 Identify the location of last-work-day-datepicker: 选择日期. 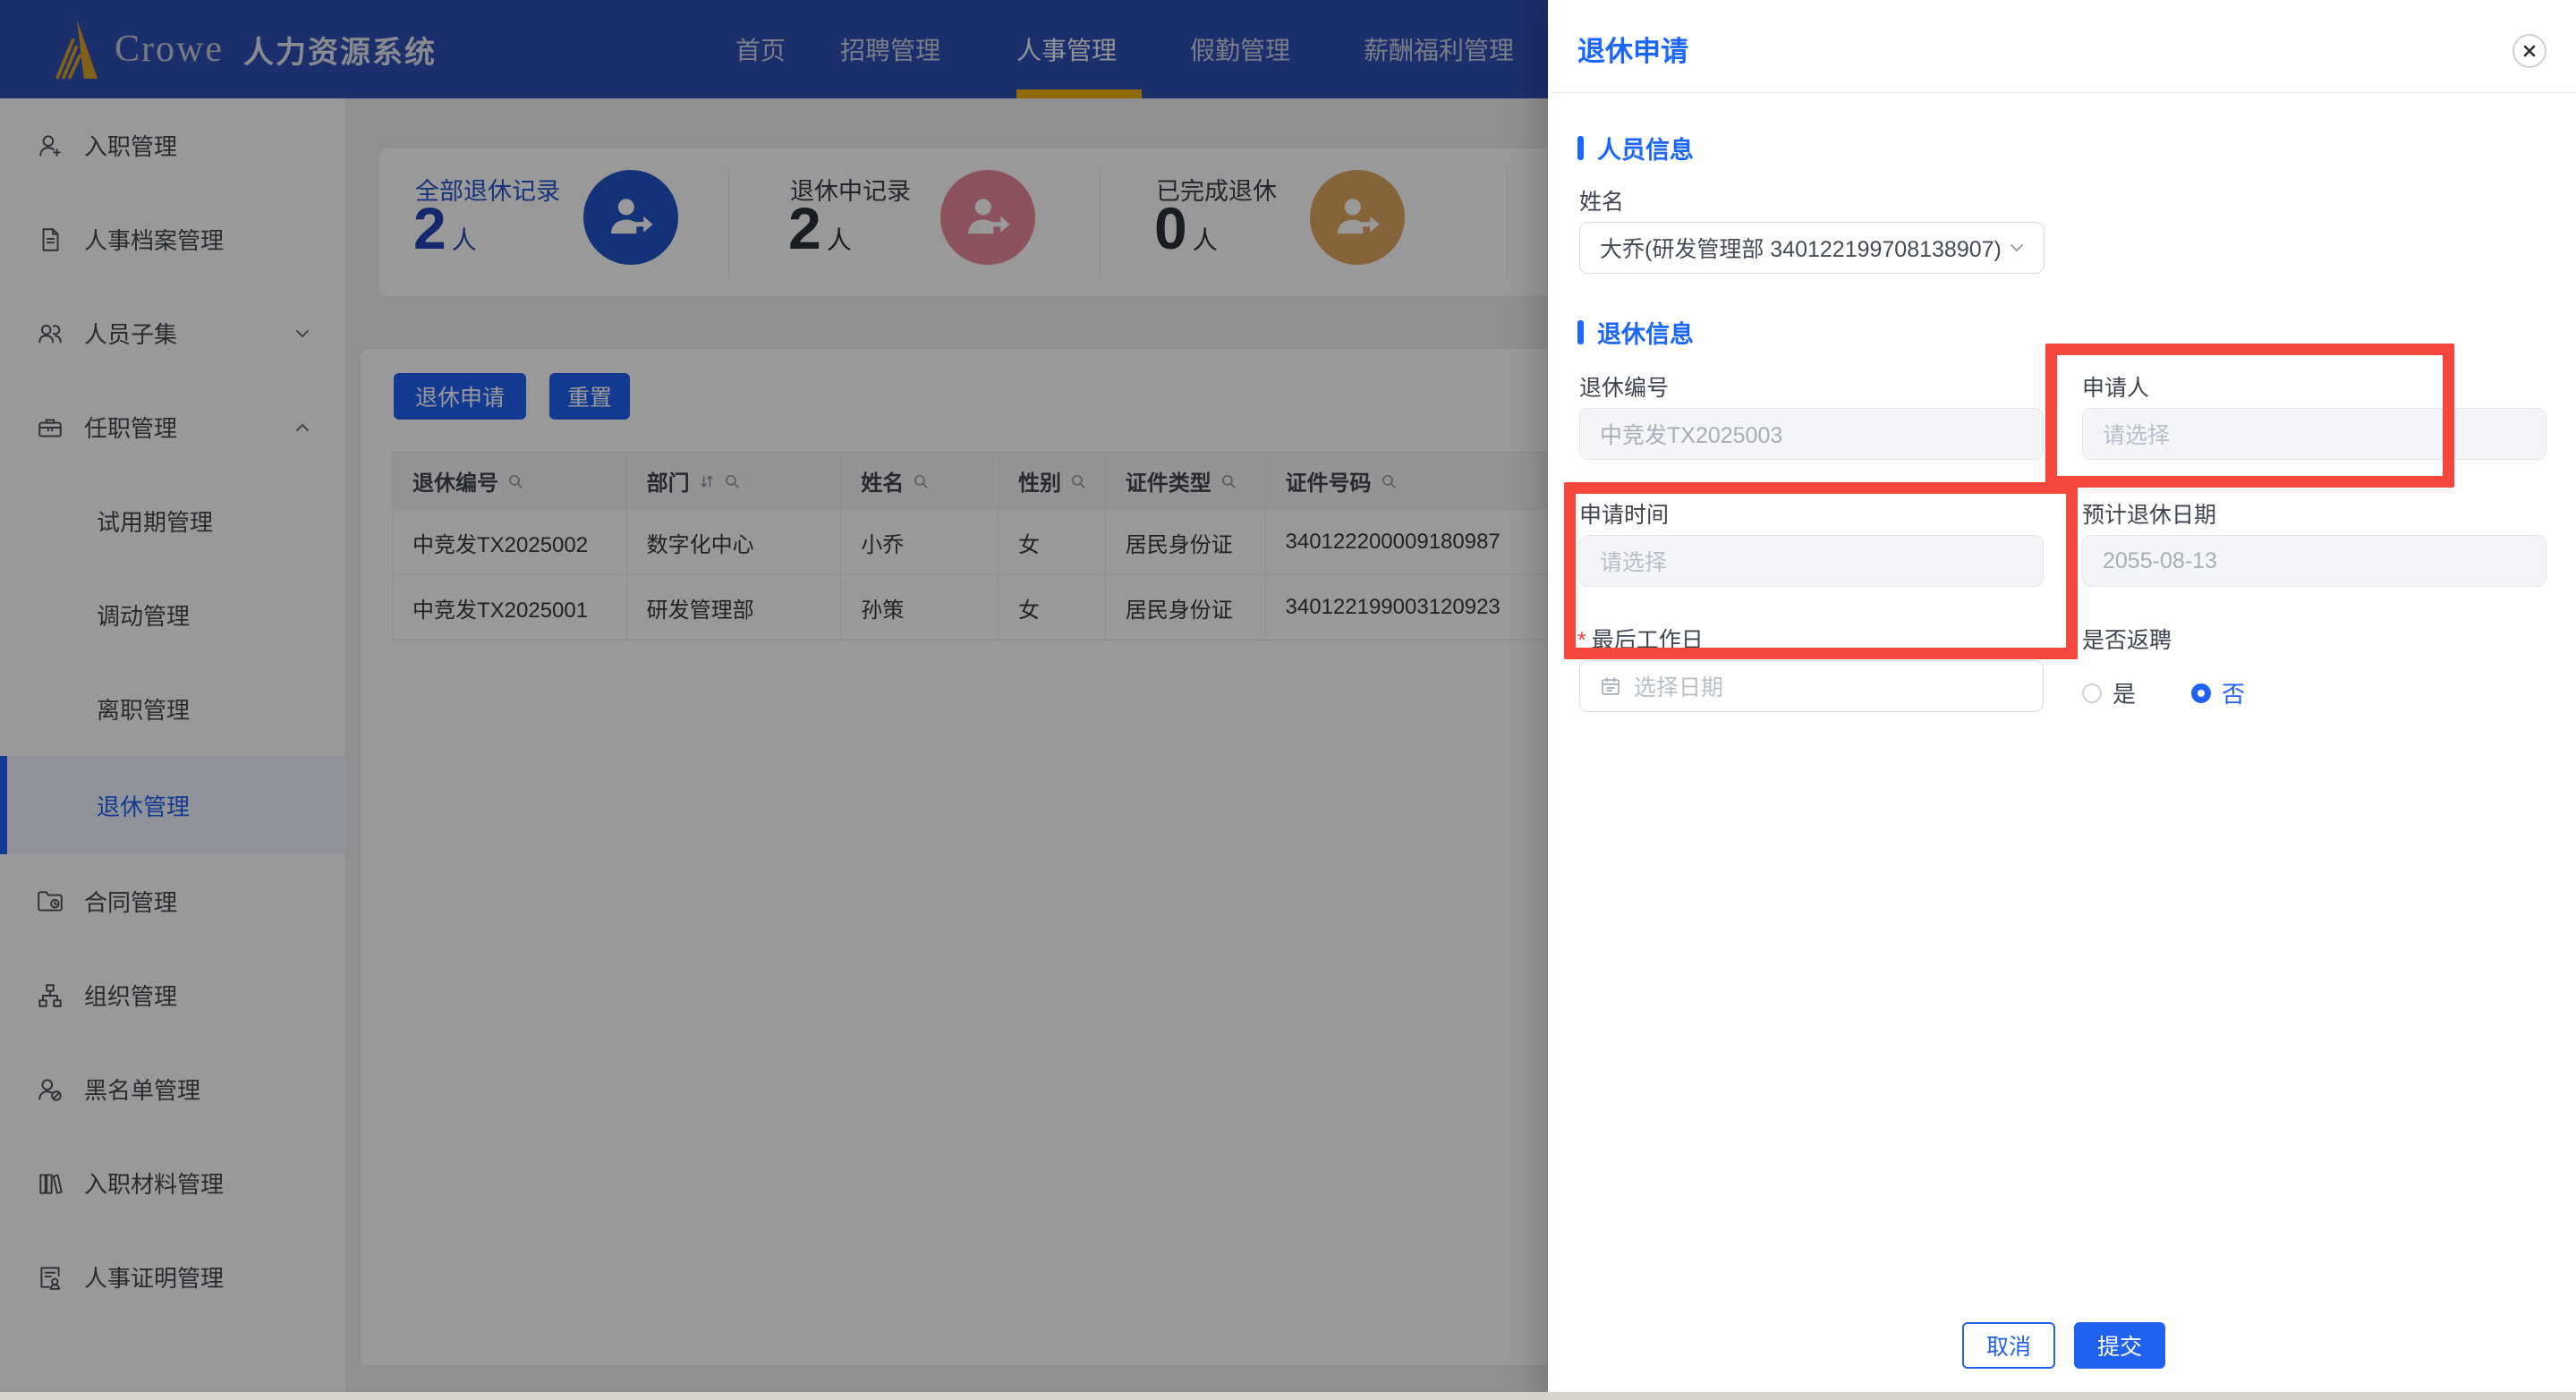
(1811, 686).